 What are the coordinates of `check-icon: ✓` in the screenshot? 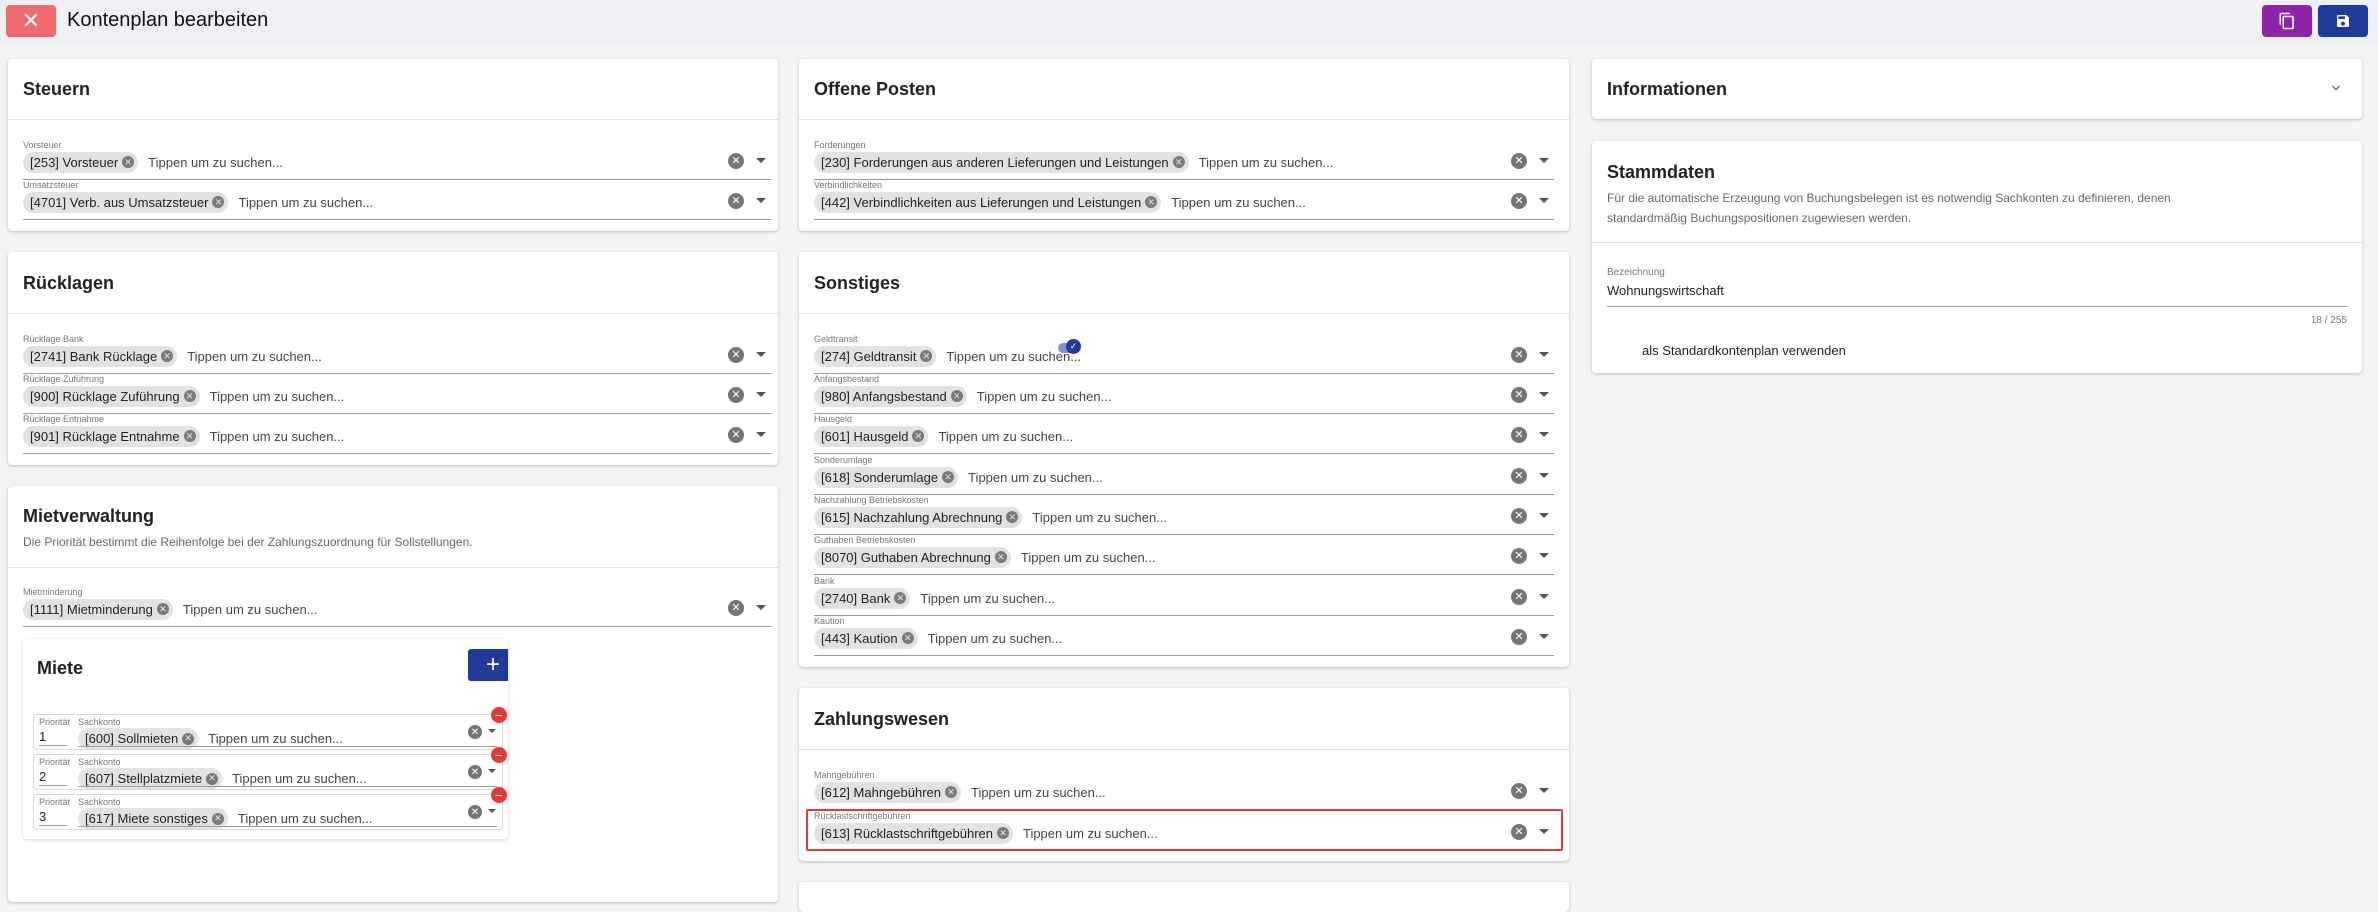 It's located at (1073, 346).